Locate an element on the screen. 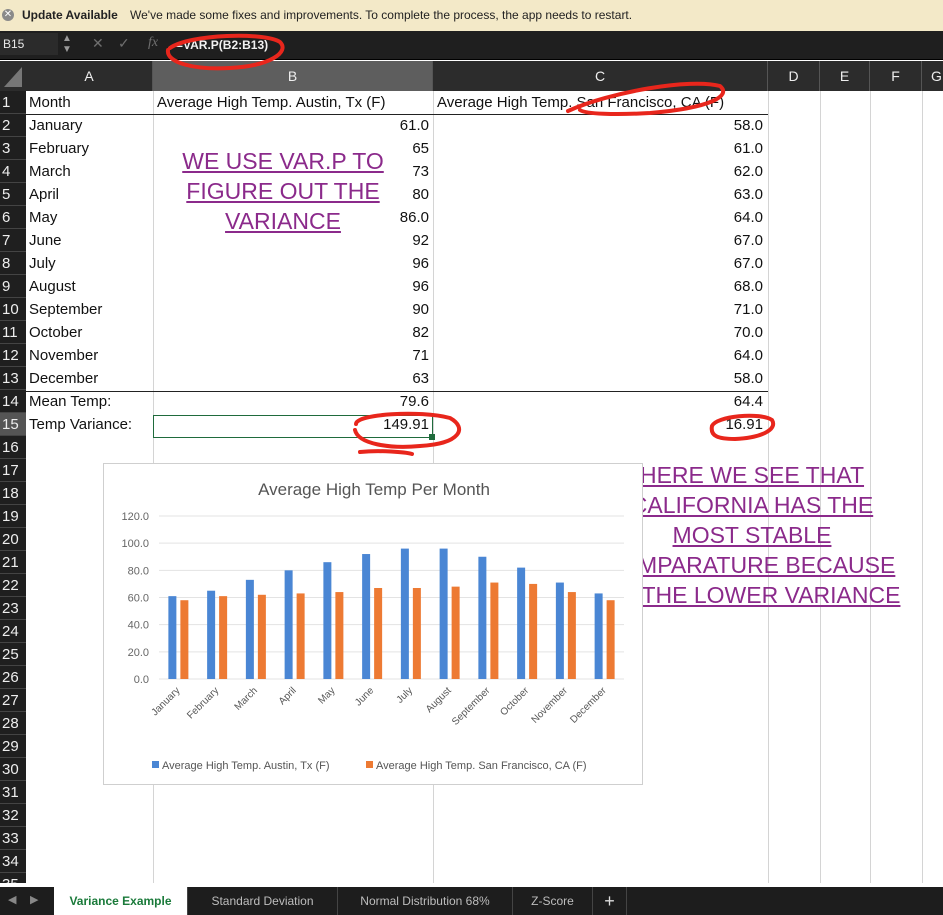 Image resolution: width=943 pixels, height=915 pixels. row-header: 4 is located at coordinates (13, 171).